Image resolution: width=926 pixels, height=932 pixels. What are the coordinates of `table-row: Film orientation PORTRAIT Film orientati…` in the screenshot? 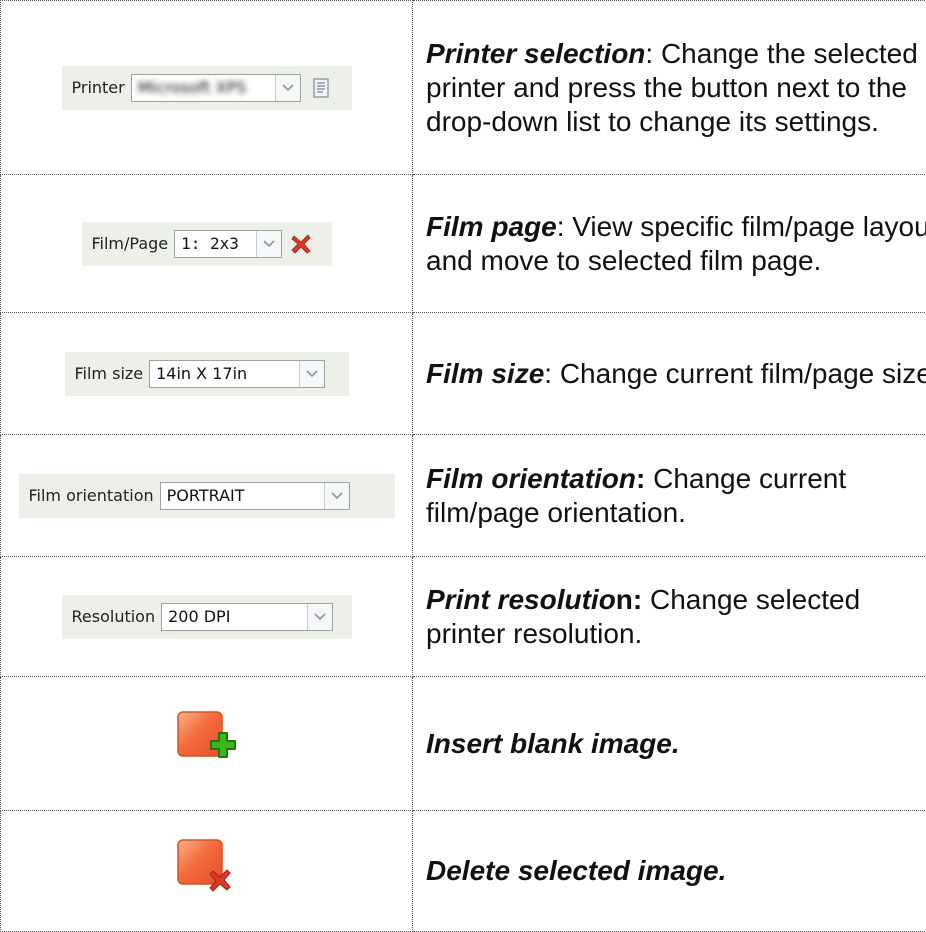 It's located at (463, 496).